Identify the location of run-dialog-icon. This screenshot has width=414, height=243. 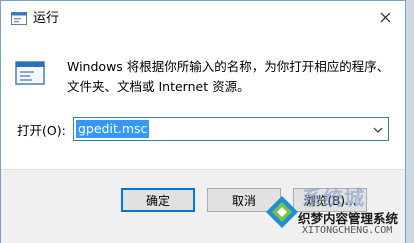
(30, 74).